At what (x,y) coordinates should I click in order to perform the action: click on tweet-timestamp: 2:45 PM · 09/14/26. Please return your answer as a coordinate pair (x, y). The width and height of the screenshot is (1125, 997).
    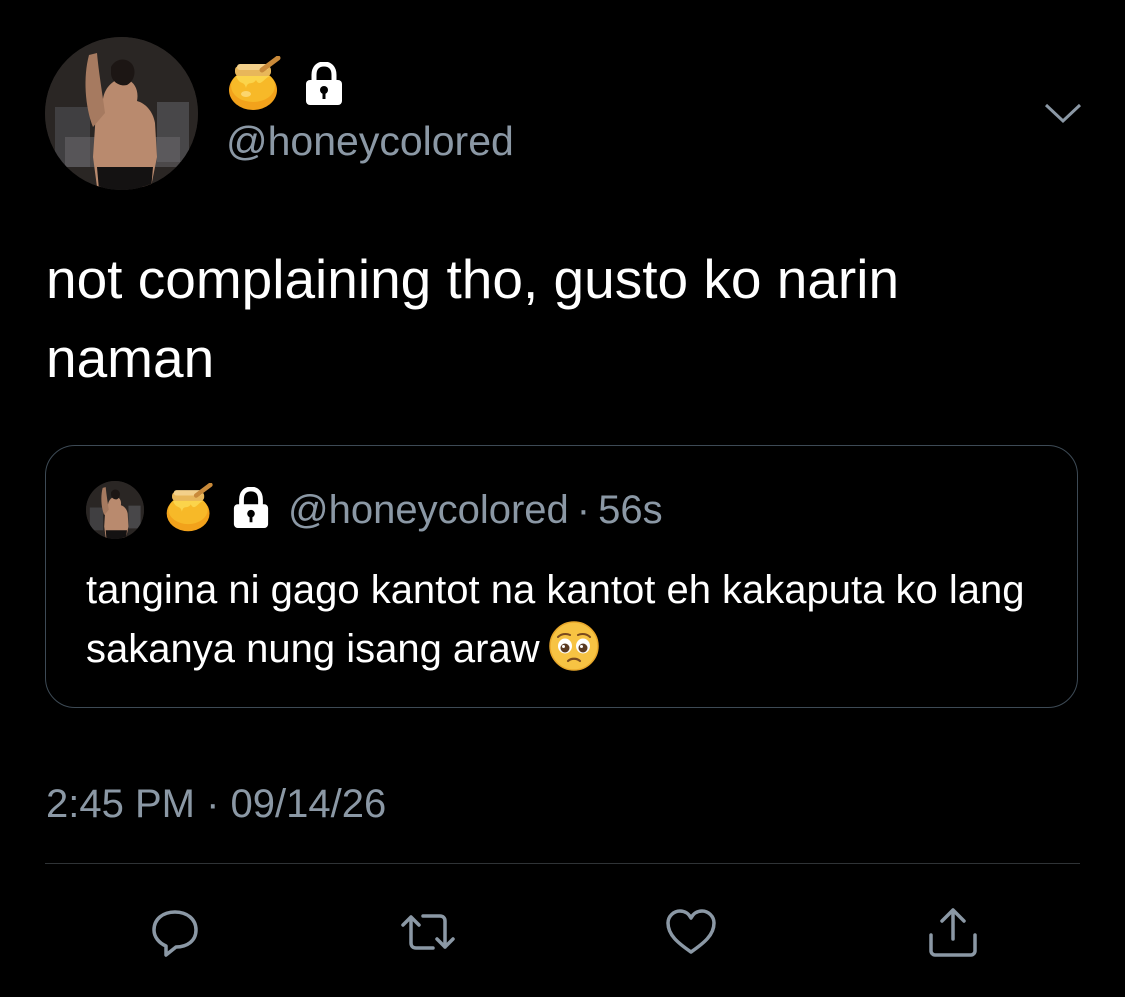
    Looking at the image, I should click on (216, 804).